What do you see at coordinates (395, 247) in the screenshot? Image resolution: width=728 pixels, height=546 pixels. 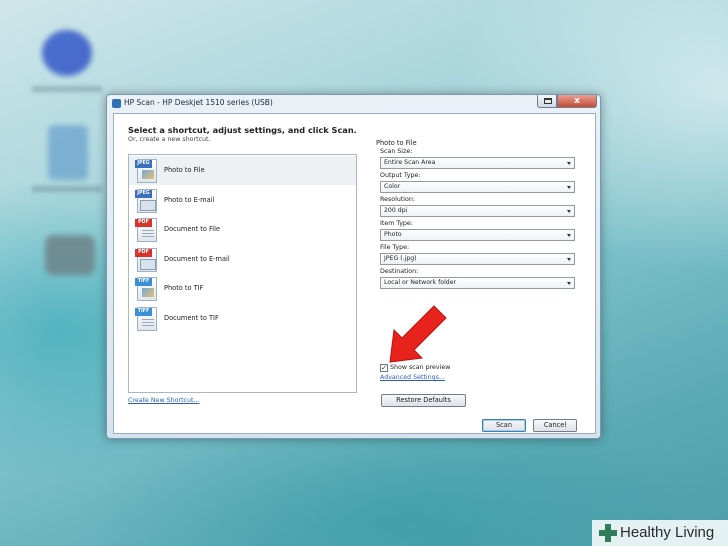 I see `setting-label: File Type:` at bounding box center [395, 247].